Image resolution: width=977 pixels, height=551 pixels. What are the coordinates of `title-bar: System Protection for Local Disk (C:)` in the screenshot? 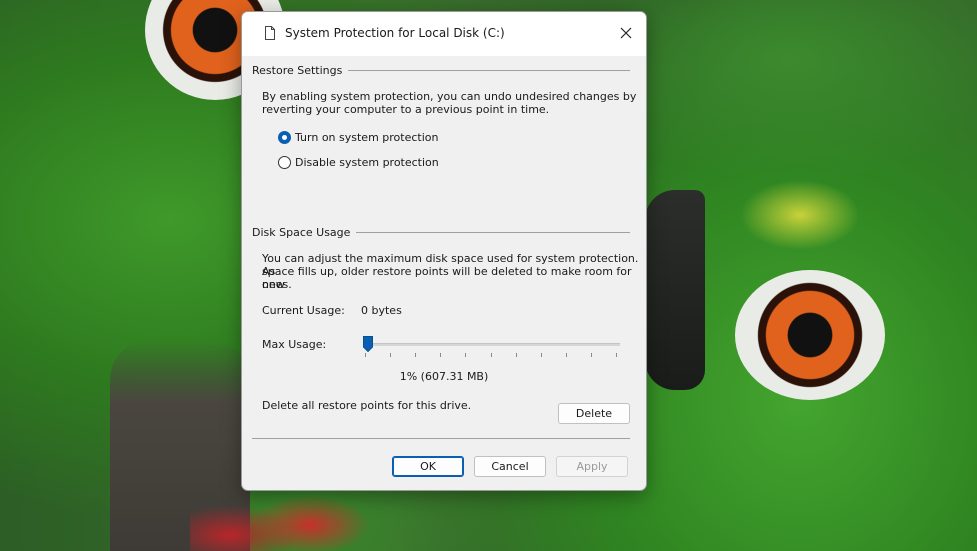 It's located at (444, 34).